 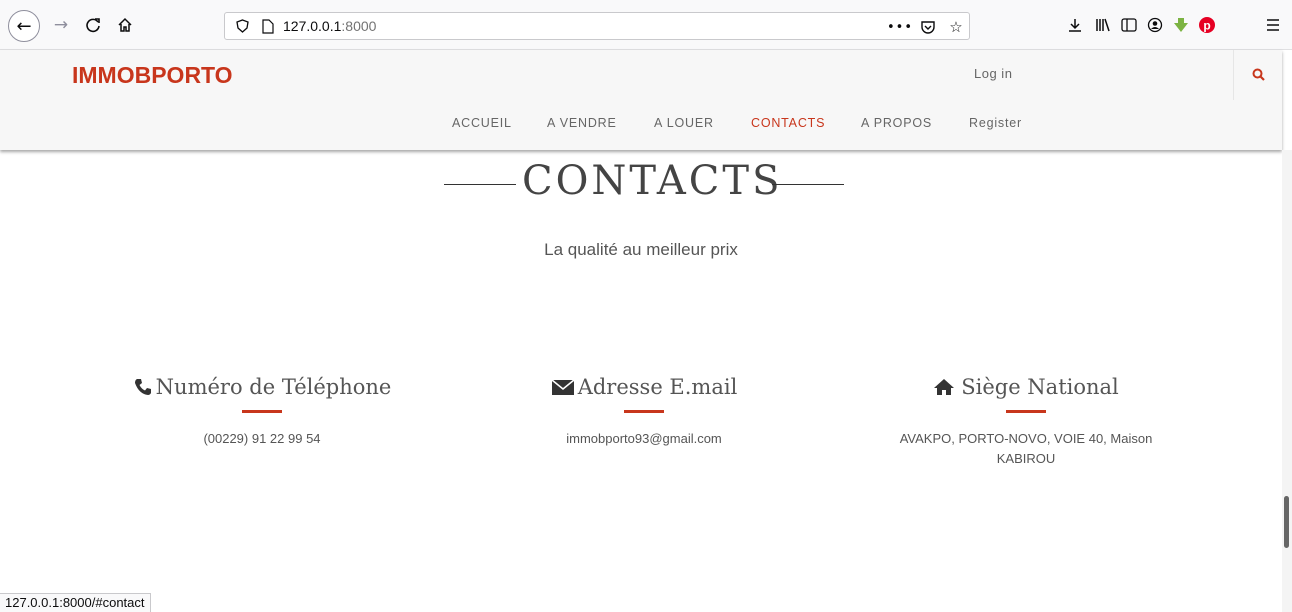 I want to click on nav-register: Register, so click(x=995, y=123).